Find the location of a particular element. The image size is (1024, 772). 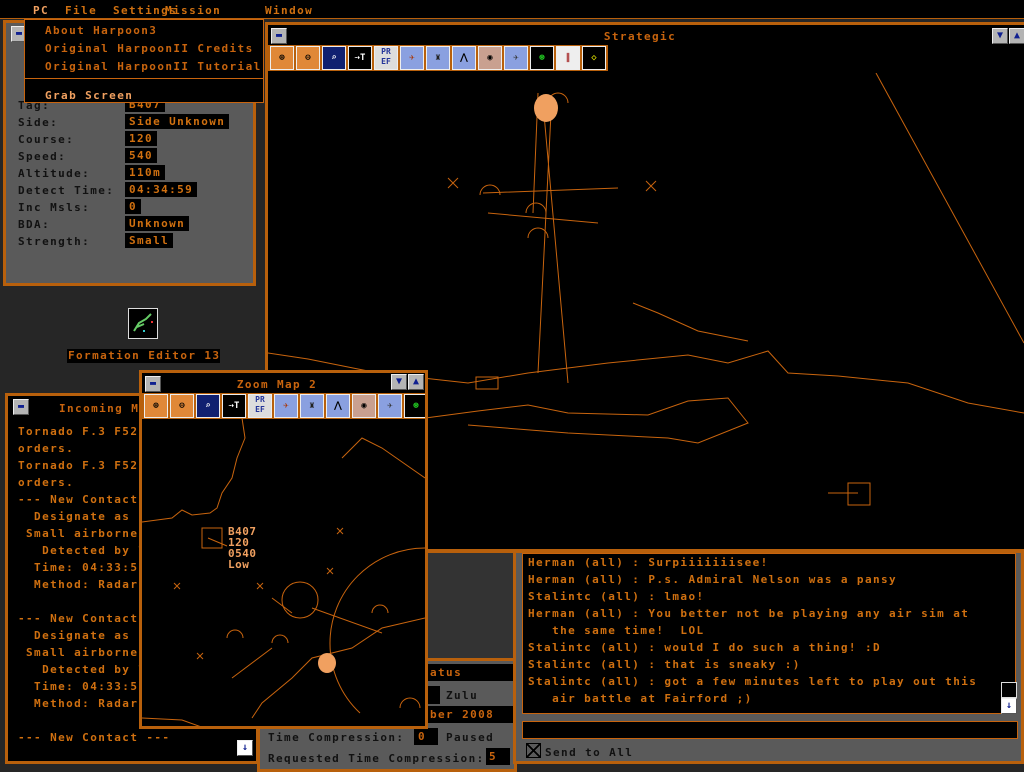

send-to-all-checkbox is located at coordinates (533, 750).